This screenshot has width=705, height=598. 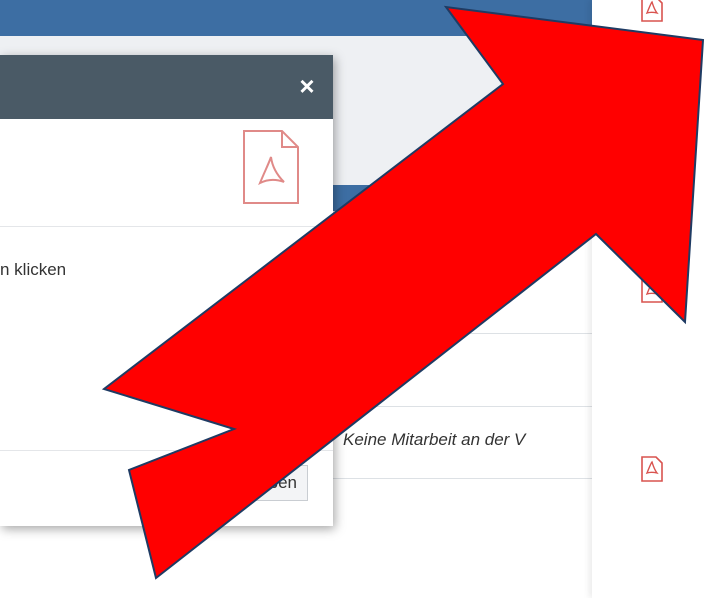 I want to click on modal-divider, so click(x=166, y=226).